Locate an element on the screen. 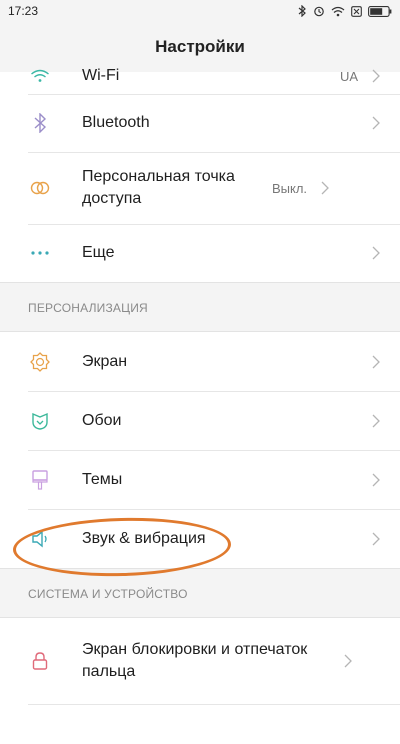 Image resolution: width=400 pixels, height=744 pixels. settings-item-label: Экран блокировки и отпечаток пальца is located at coordinates (195, 660).